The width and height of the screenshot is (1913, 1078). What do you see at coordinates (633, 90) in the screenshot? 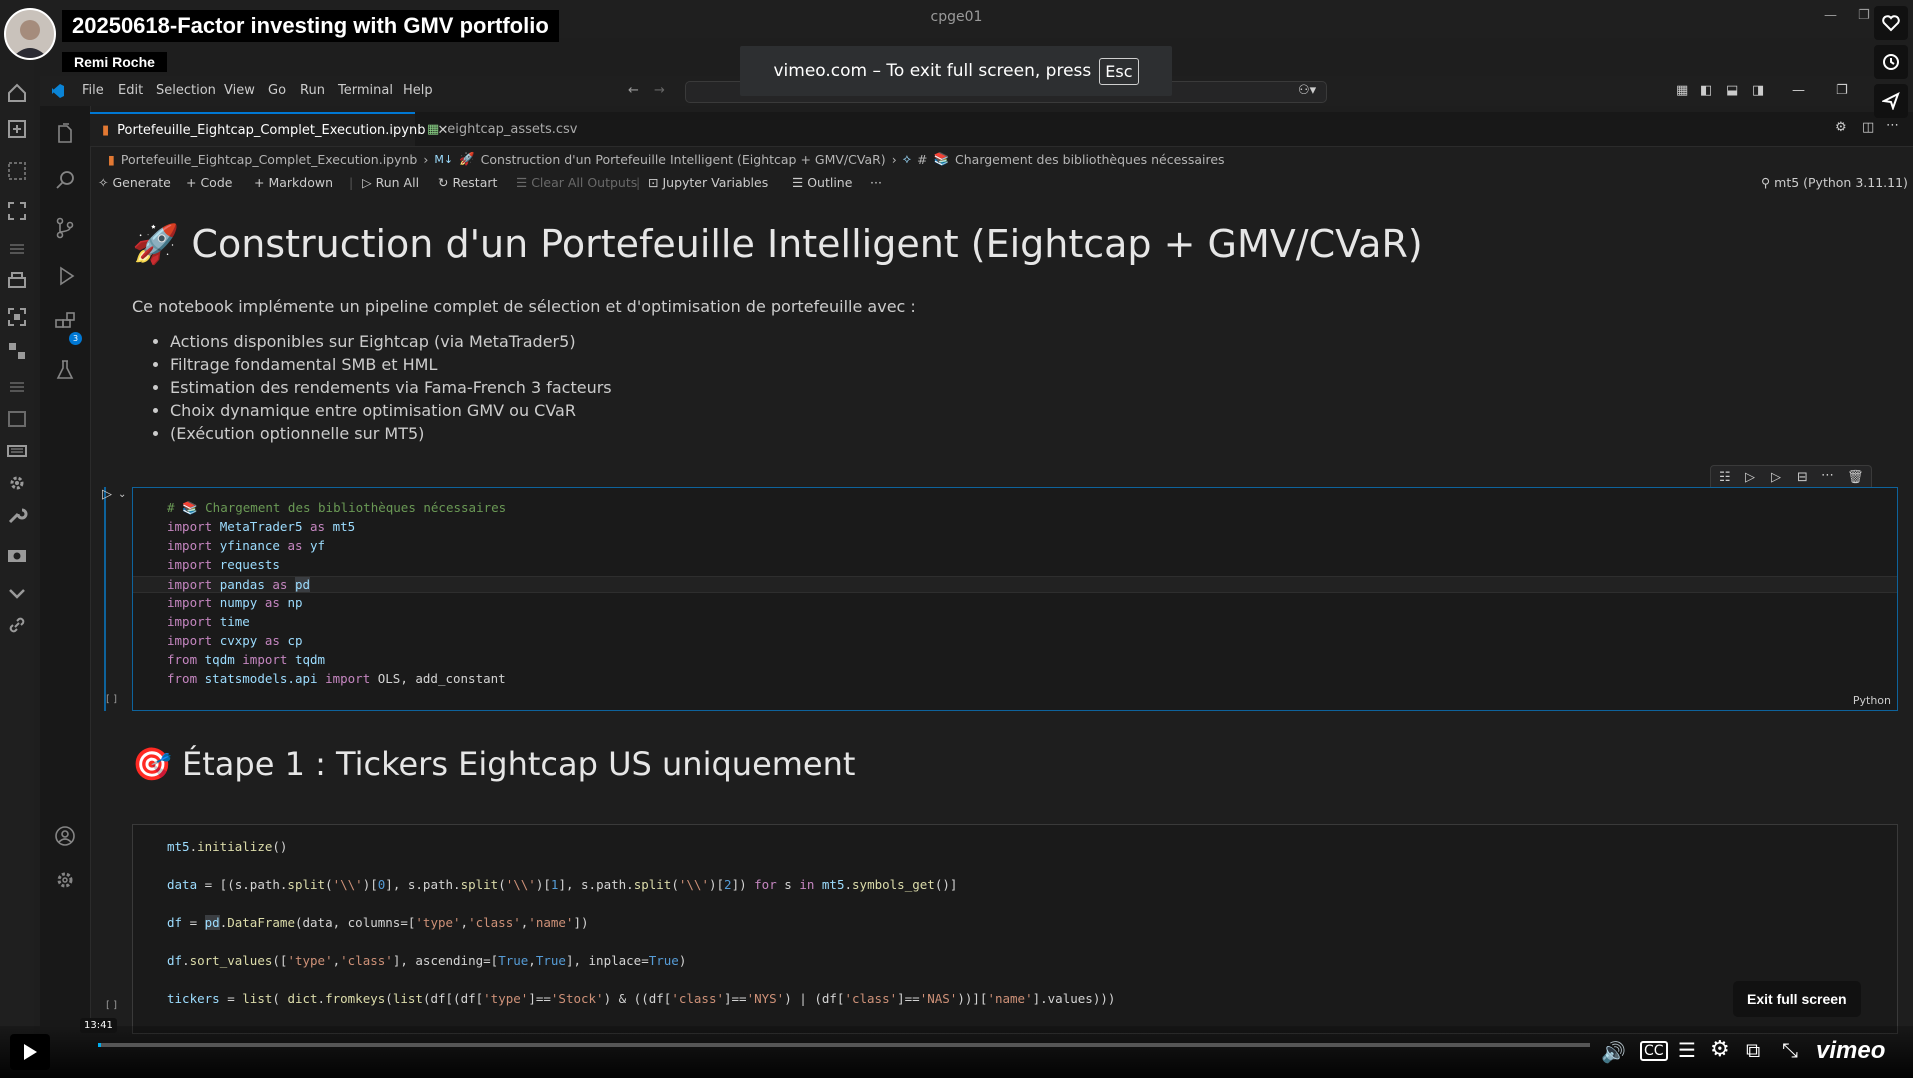
I see `back-arrow-icon: ←` at bounding box center [633, 90].